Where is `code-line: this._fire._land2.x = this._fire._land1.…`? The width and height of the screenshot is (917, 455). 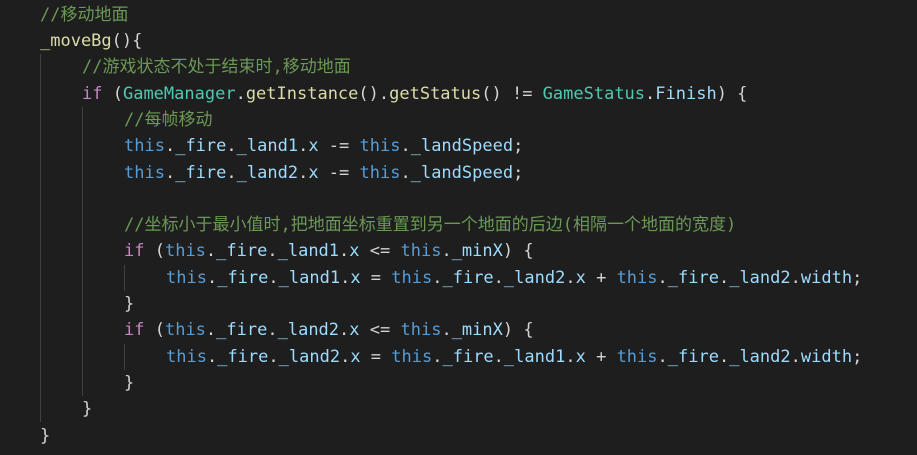 code-line: this._fire._land2.x = this._fire._land1.… is located at coordinates (514, 357).